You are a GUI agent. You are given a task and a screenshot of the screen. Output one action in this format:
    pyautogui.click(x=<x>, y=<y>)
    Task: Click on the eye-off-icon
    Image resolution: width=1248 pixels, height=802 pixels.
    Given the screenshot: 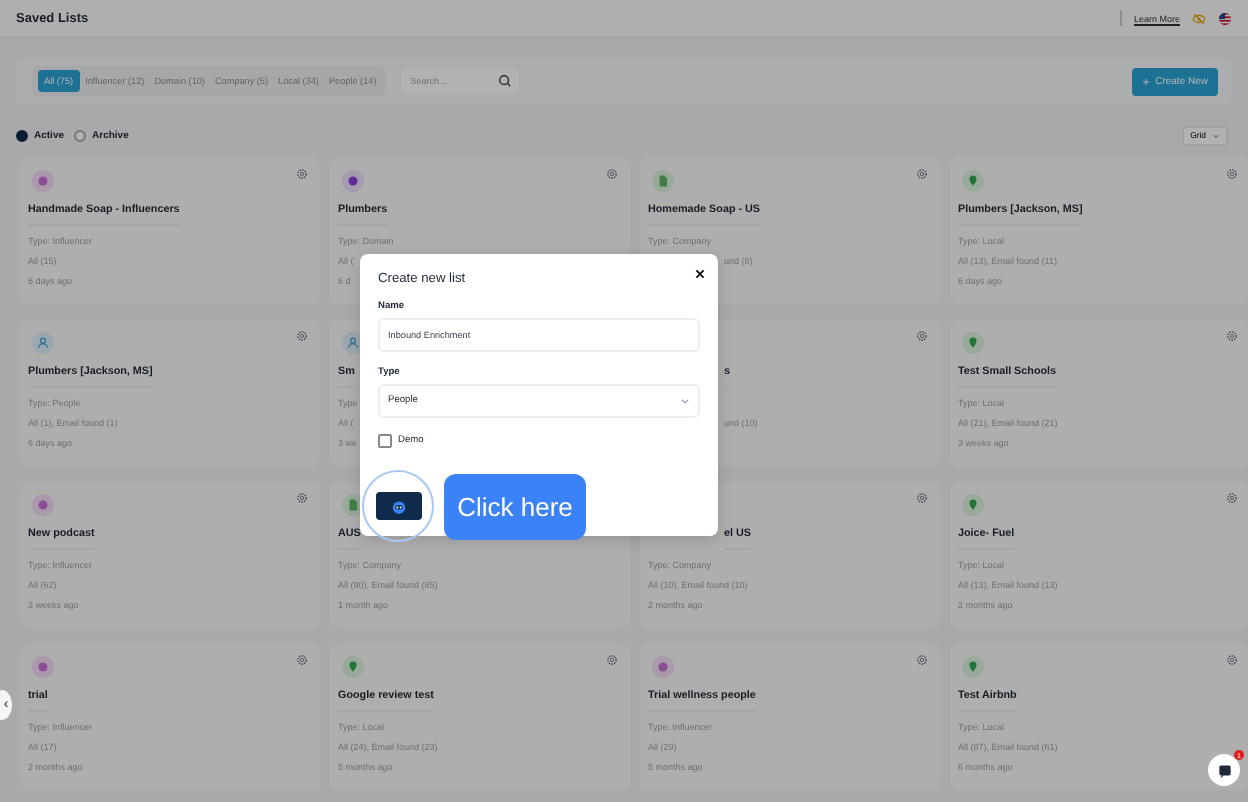 What is the action you would take?
    pyautogui.click(x=1199, y=18)
    